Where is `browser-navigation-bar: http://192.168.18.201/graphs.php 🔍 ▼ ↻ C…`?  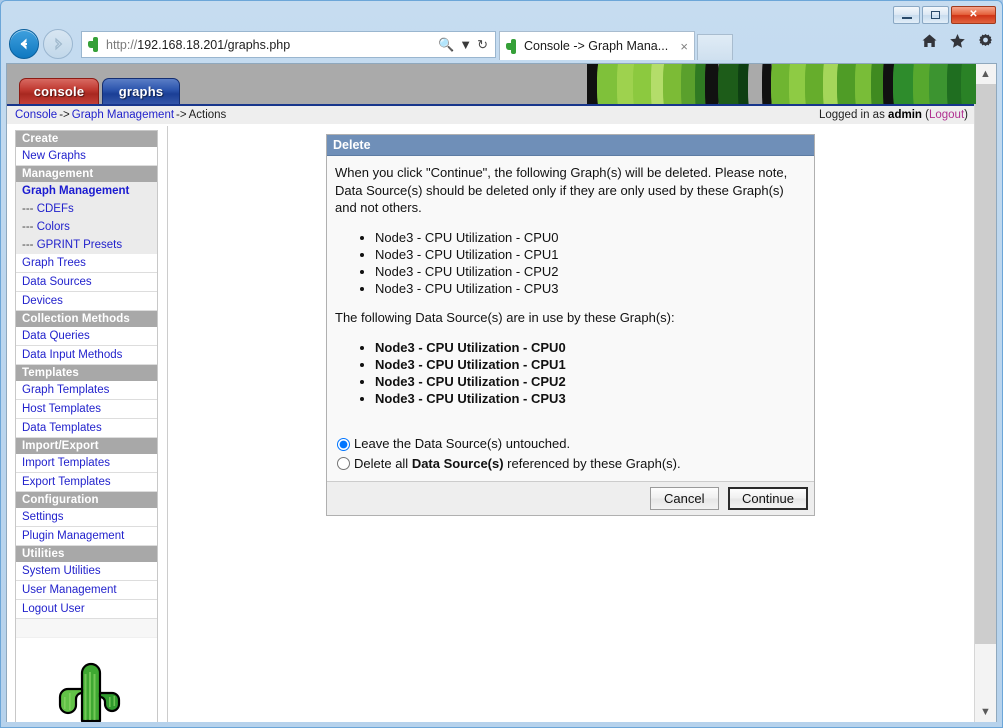
browser-navigation-bar: http://192.168.18.201/graphs.php 🔍 ▼ ↻ C… is located at coordinates (501, 45).